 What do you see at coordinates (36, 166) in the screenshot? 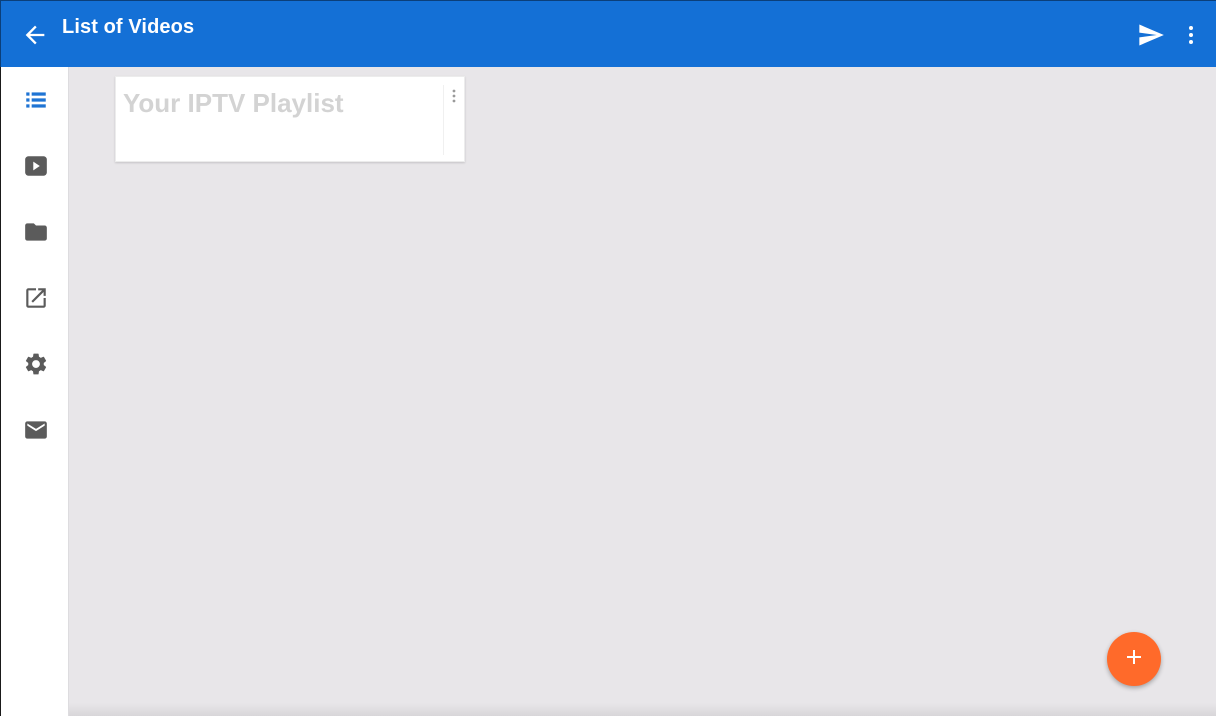
I see `play-video-icon` at bounding box center [36, 166].